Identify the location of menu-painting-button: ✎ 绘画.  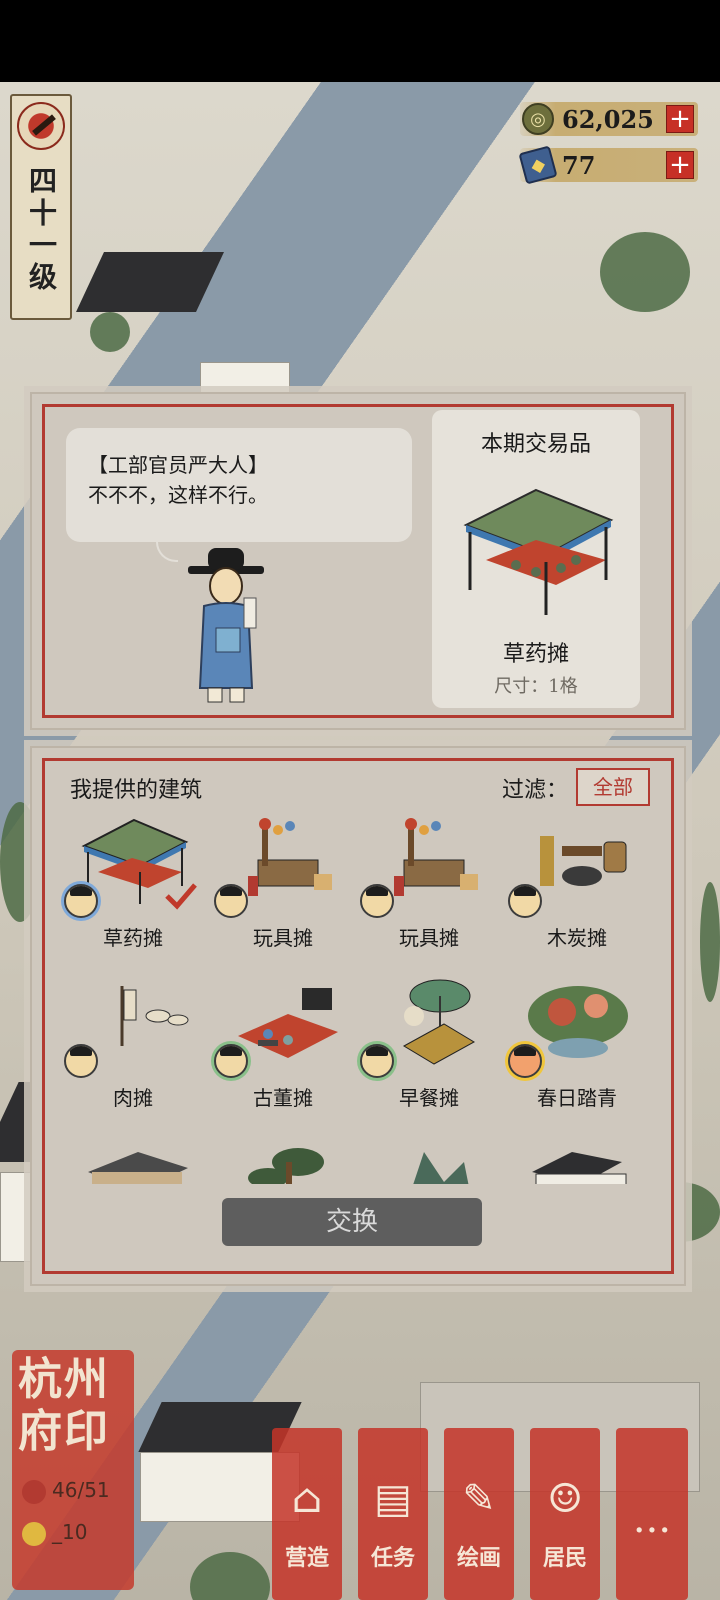
(479, 1514).